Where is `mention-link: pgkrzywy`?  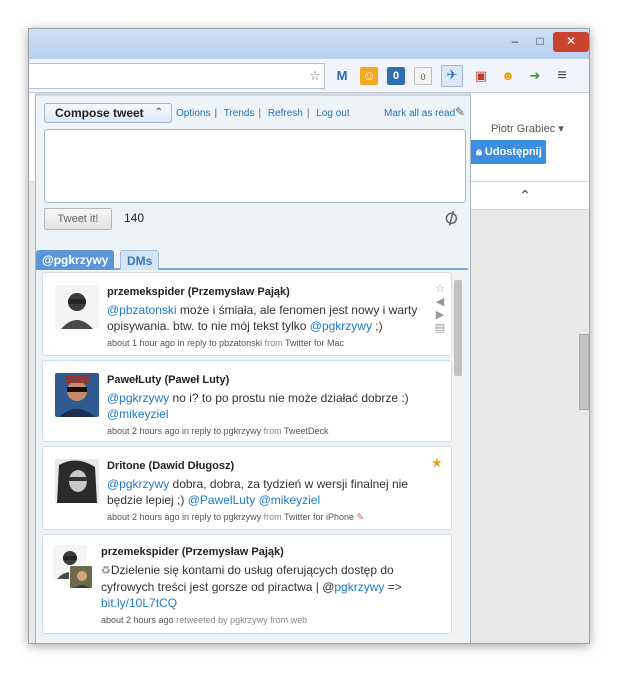
mention-link: pgkrzywy is located at coordinates (359, 587).